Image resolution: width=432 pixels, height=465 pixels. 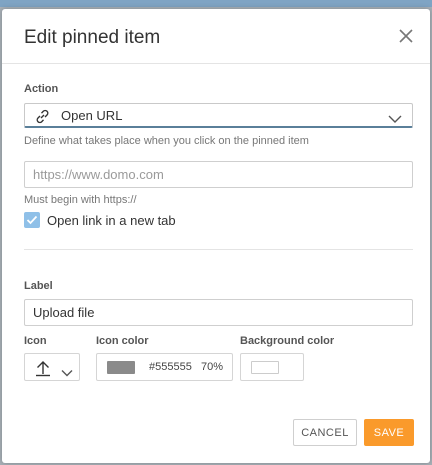 I want to click on cancel-button: CANCEL, so click(x=325, y=432).